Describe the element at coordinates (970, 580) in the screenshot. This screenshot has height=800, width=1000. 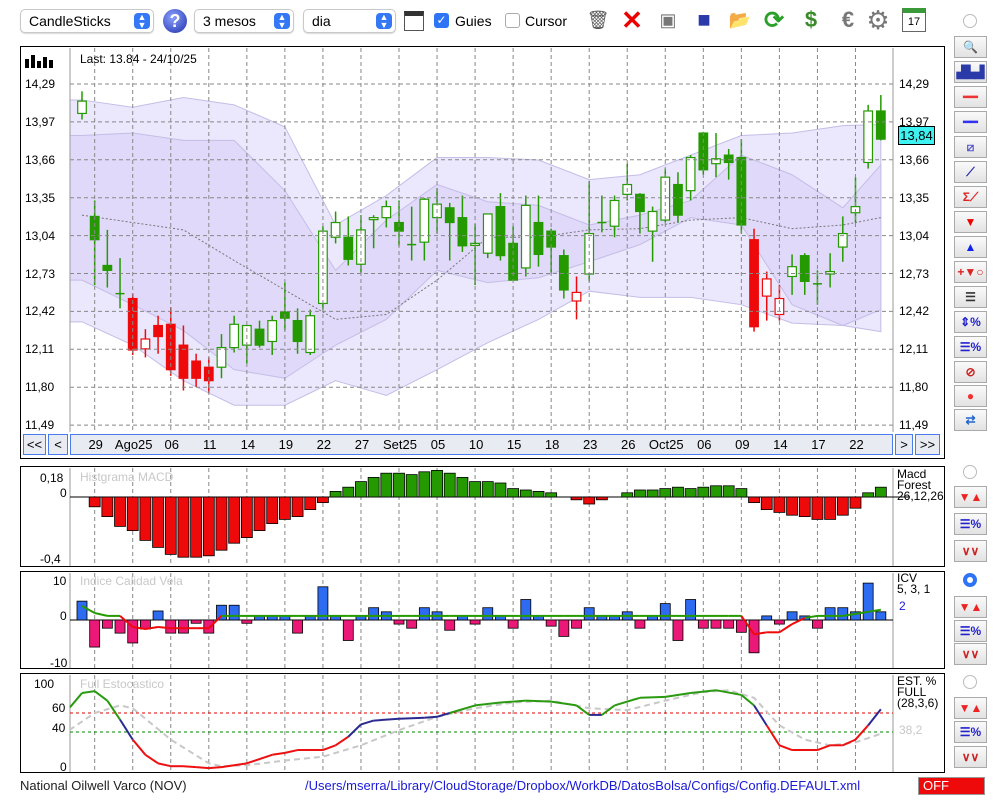
I see `panel-radio-icv` at that location.